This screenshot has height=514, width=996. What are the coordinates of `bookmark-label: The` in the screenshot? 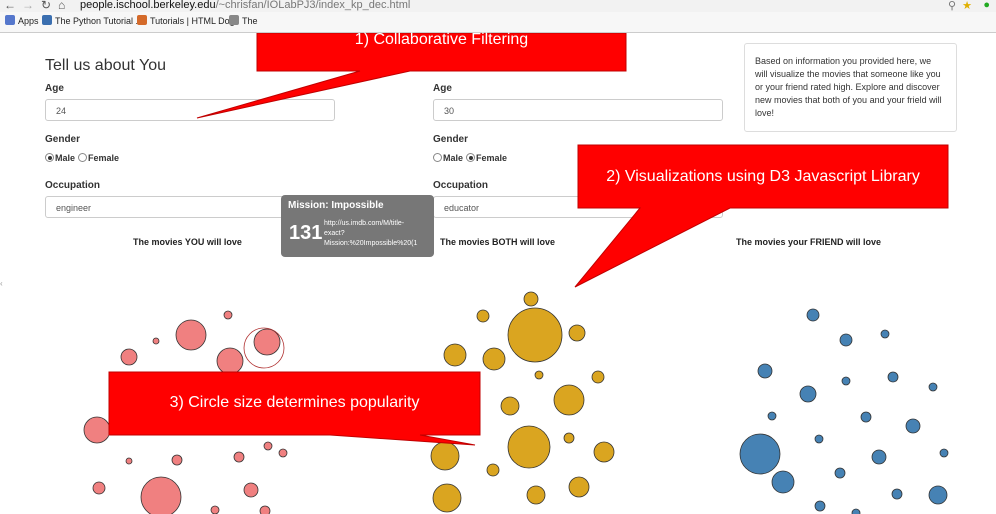 It's located at (250, 21).